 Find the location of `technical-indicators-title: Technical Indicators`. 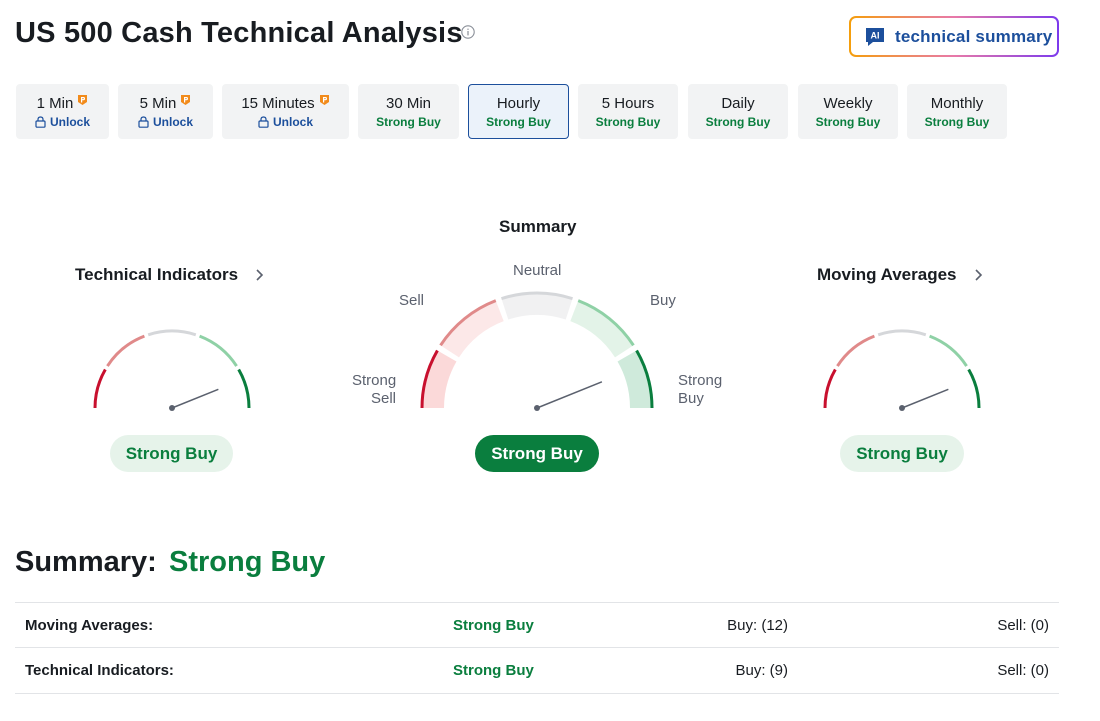

technical-indicators-title: Technical Indicators is located at coordinates (156, 275).